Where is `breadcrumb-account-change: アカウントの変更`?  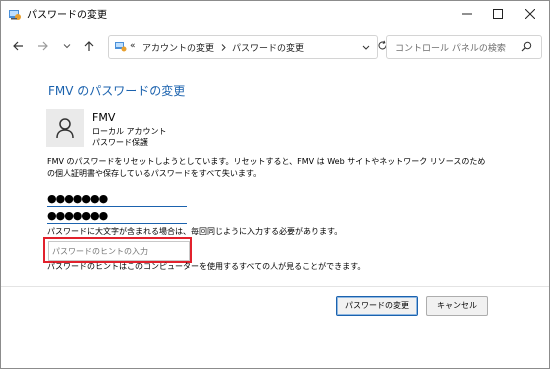
breadcrumb-account-change: アカウントの変更 is located at coordinates (178, 47).